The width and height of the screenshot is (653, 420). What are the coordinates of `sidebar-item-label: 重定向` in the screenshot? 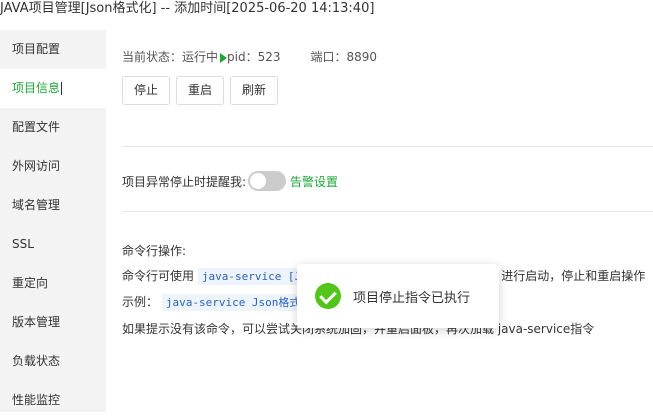 It's located at (30, 283).